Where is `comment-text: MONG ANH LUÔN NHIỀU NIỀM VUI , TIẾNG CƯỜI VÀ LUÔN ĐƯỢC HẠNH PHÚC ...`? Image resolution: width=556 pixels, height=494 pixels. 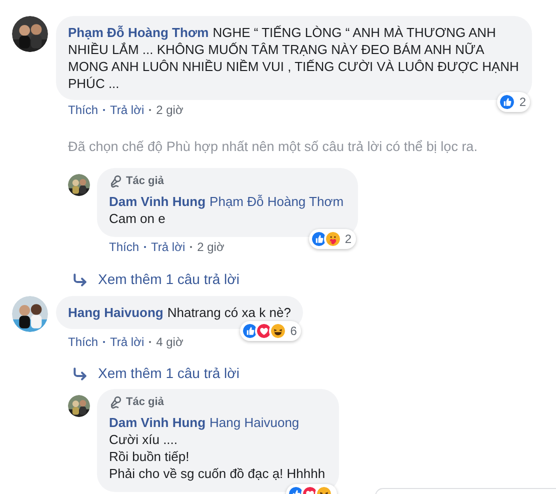 comment-text: MONG ANH LUÔN NHIỀU NIỀM VUI , TIẾNG CƯỜI VÀ LUÔN ĐƯỢC HẠNH PHÚC ... is located at coordinates (294, 75).